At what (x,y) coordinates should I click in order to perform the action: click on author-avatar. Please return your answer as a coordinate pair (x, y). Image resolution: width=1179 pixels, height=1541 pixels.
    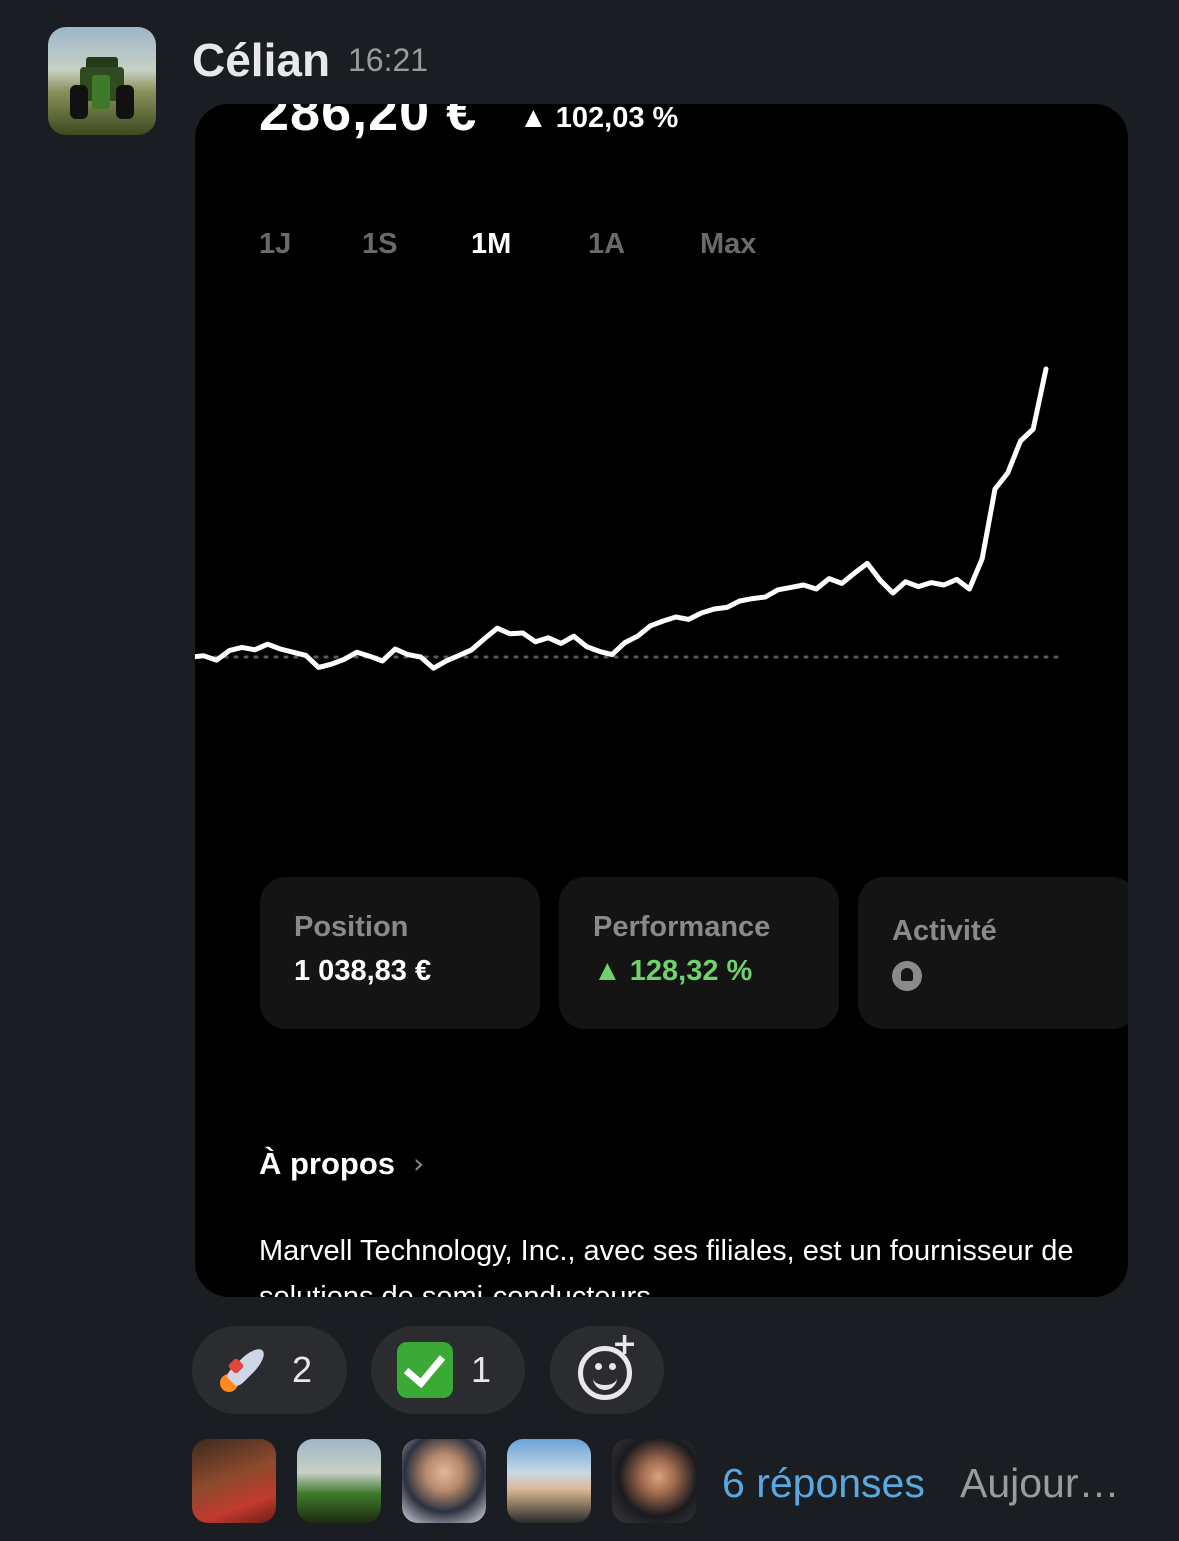
    Looking at the image, I should click on (102, 81).